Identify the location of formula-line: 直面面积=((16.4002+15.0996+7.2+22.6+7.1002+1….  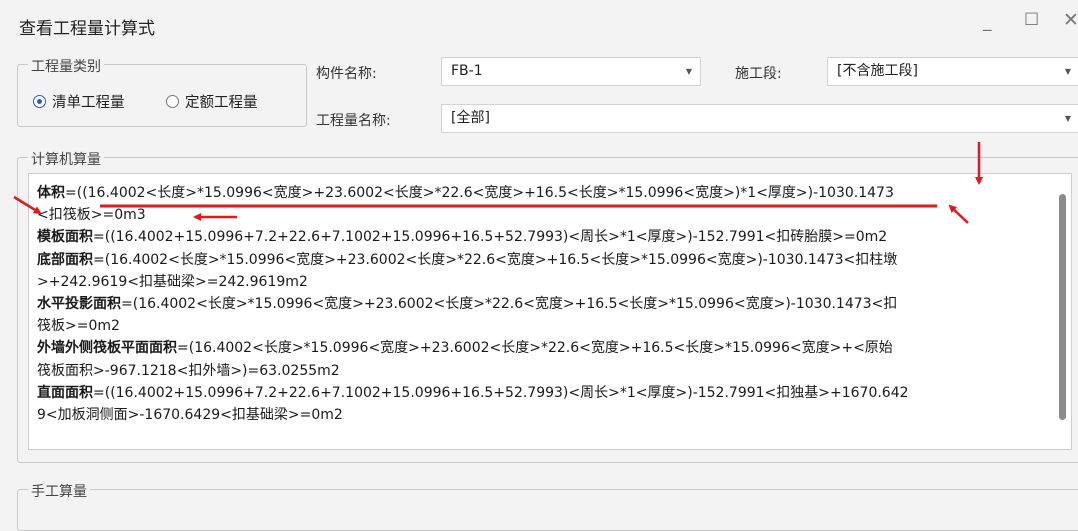
(542, 393).